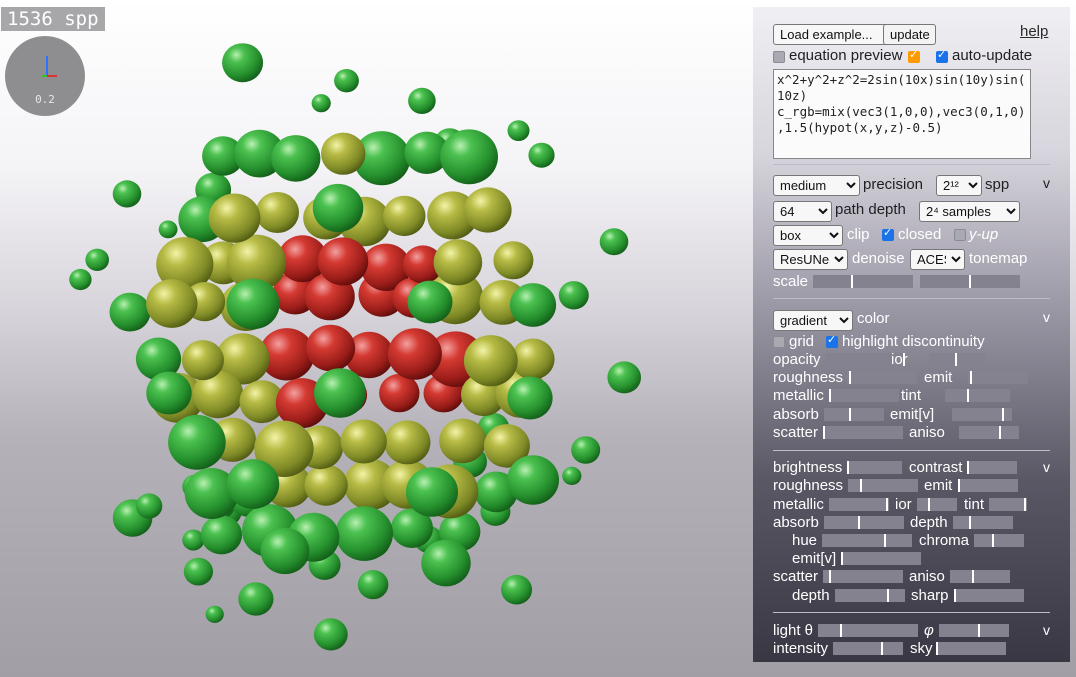 Image resolution: width=1076 pixels, height=677 pixels. What do you see at coordinates (984, 234) in the screenshot?
I see `yup-label: y-up` at bounding box center [984, 234].